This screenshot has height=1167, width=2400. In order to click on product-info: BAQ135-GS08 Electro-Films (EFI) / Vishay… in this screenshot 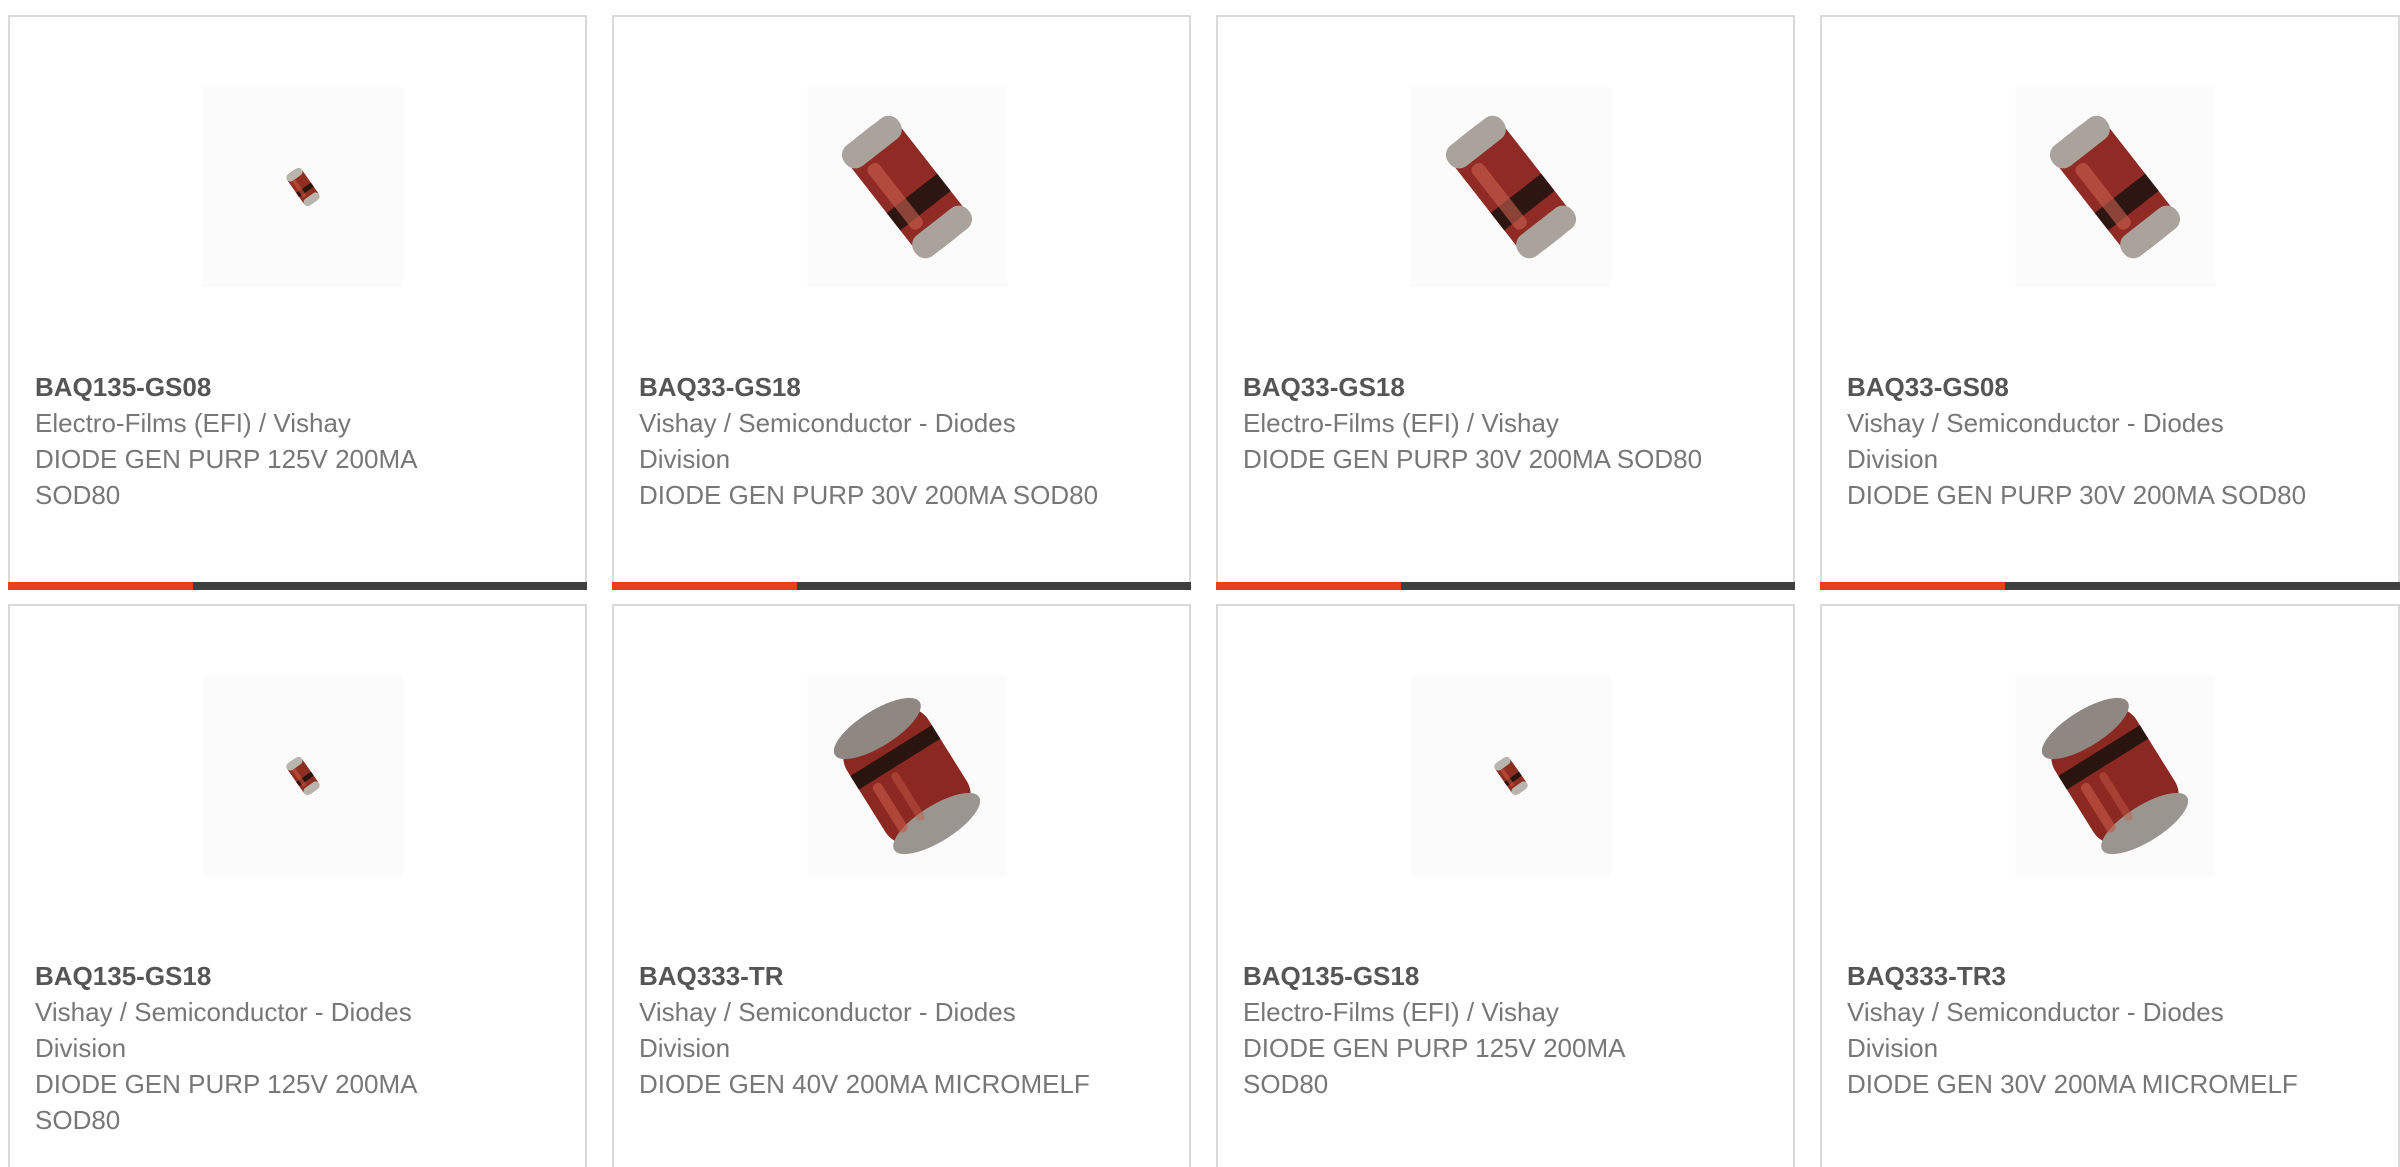, I will do `click(300, 441)`.